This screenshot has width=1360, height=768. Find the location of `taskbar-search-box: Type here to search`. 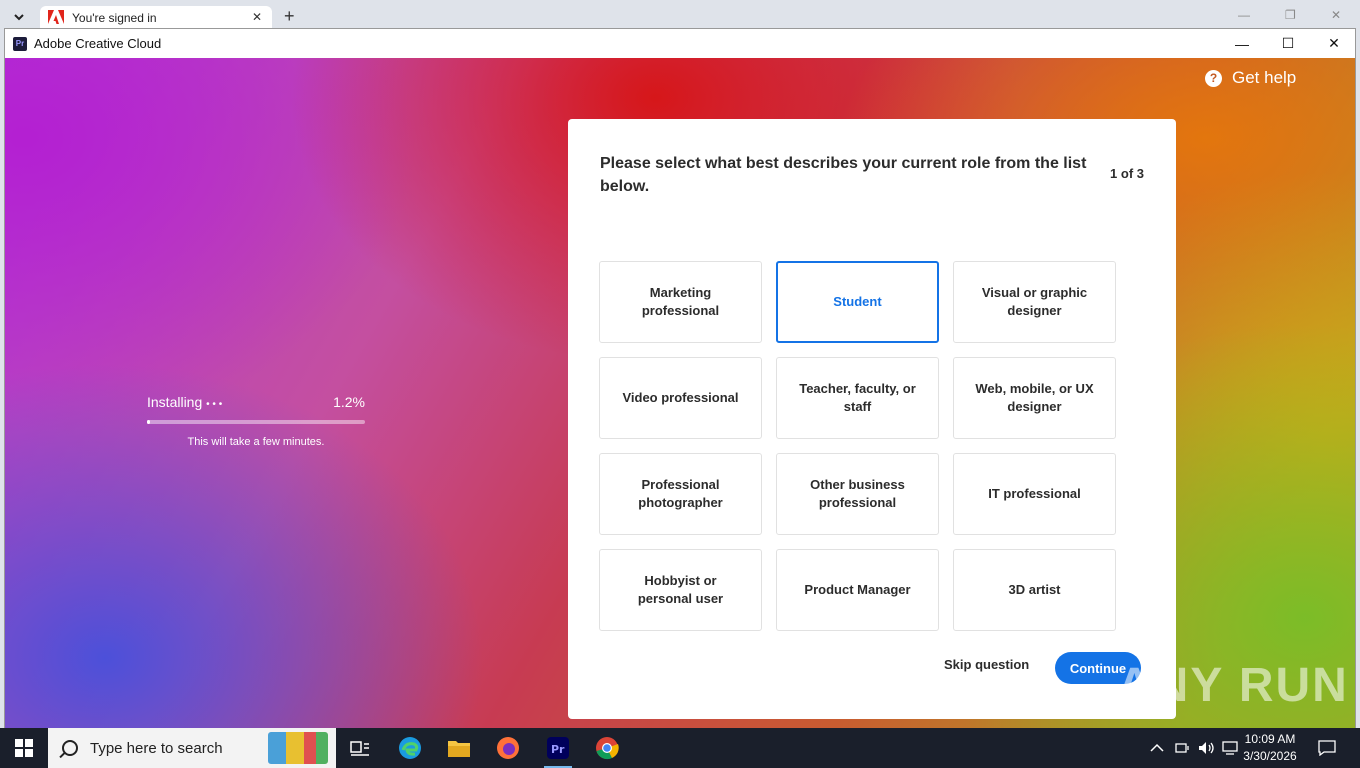

taskbar-search-box: Type here to search is located at coordinates (192, 748).